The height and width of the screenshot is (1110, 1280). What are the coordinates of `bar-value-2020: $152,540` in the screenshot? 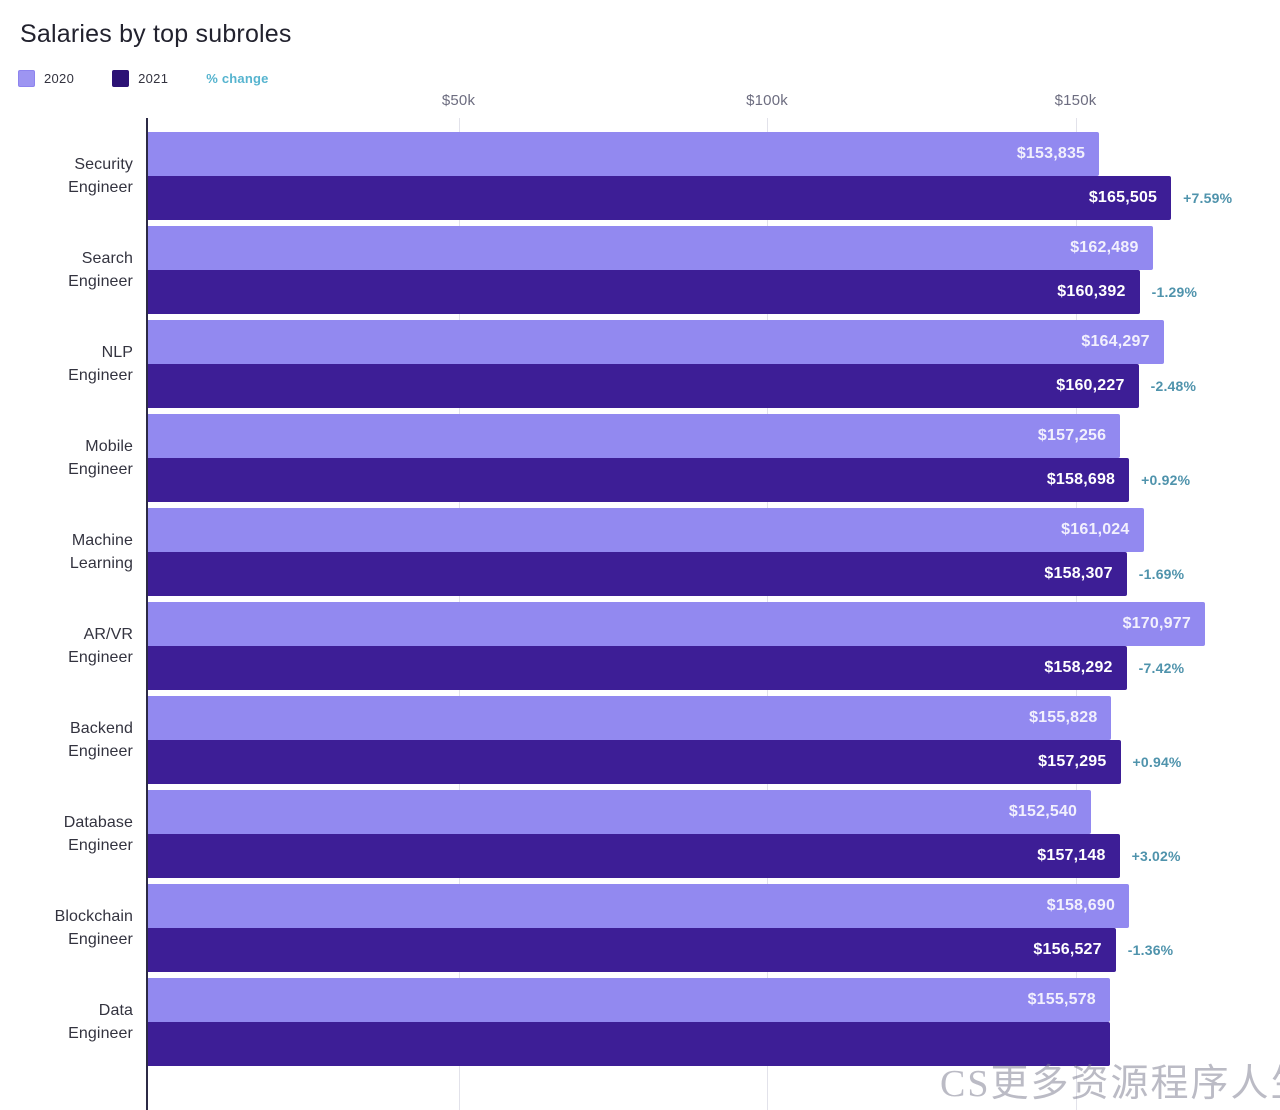 It's located at (1043, 811).